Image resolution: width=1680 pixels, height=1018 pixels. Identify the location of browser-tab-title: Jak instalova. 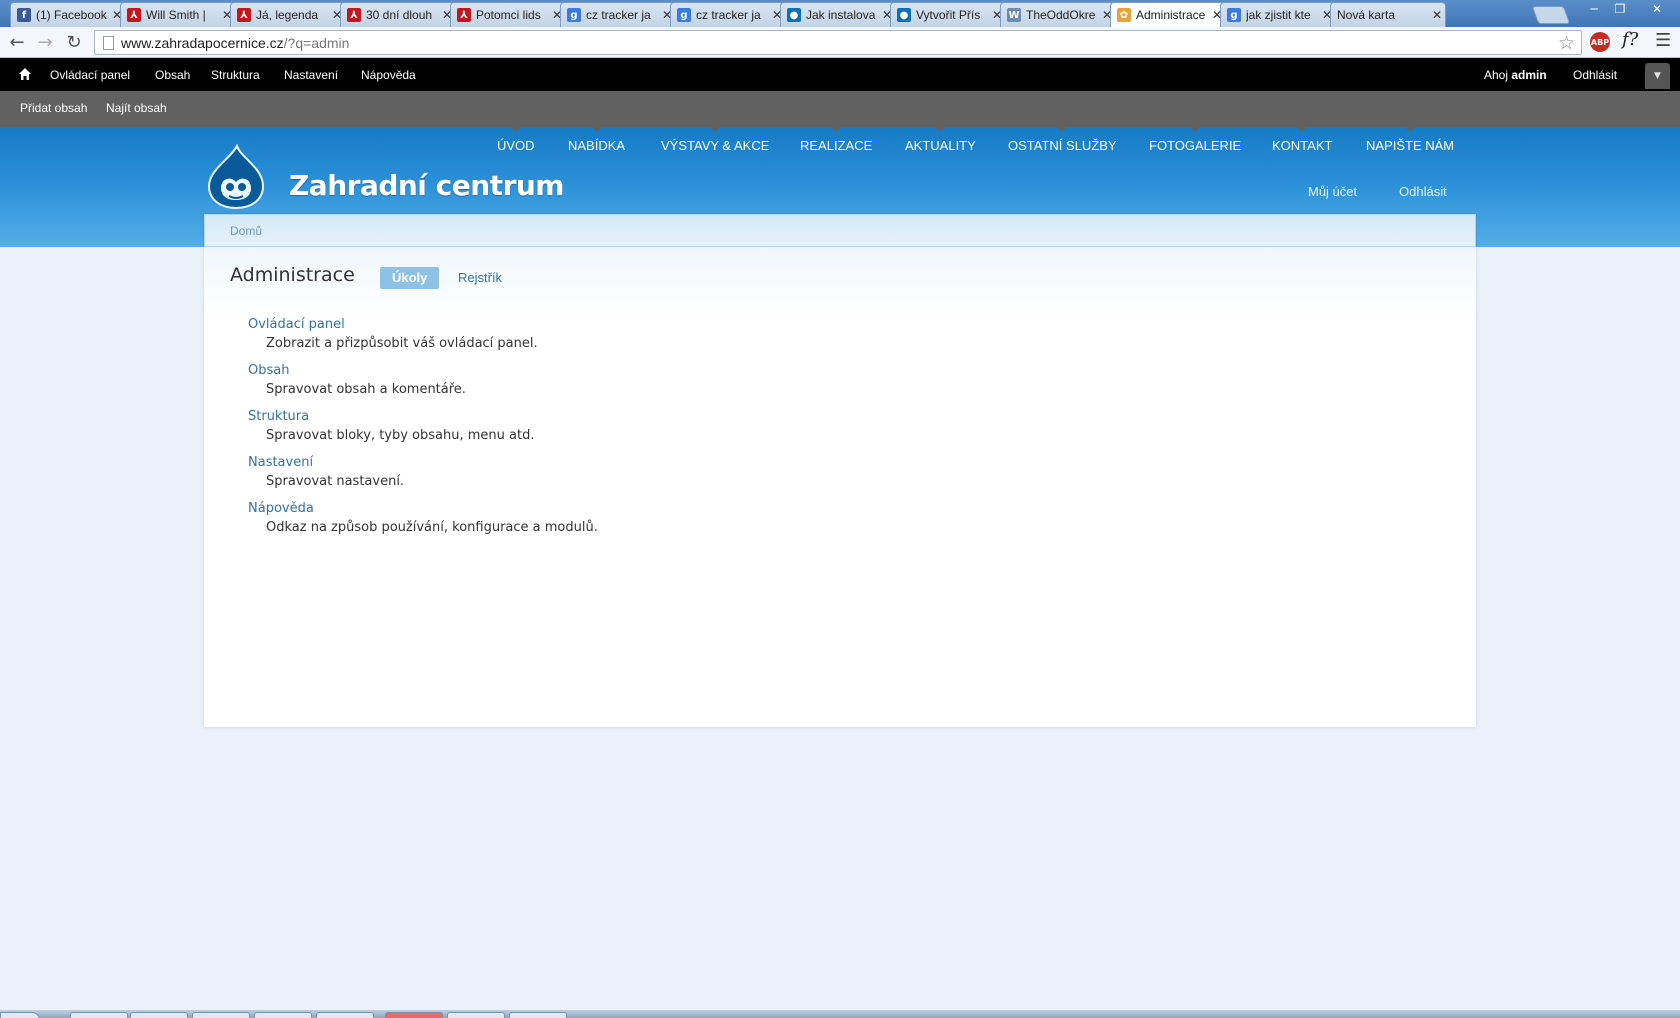
(841, 15).